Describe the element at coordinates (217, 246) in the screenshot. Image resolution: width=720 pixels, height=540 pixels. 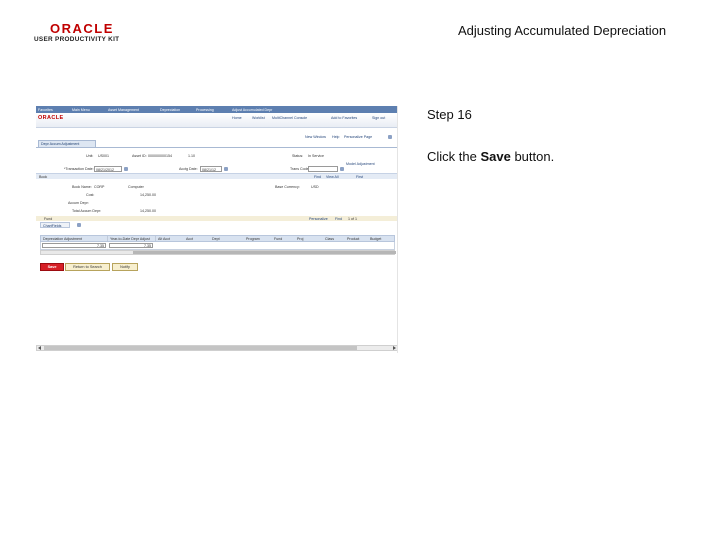
I see `table-row: 7.35 7.35` at that location.